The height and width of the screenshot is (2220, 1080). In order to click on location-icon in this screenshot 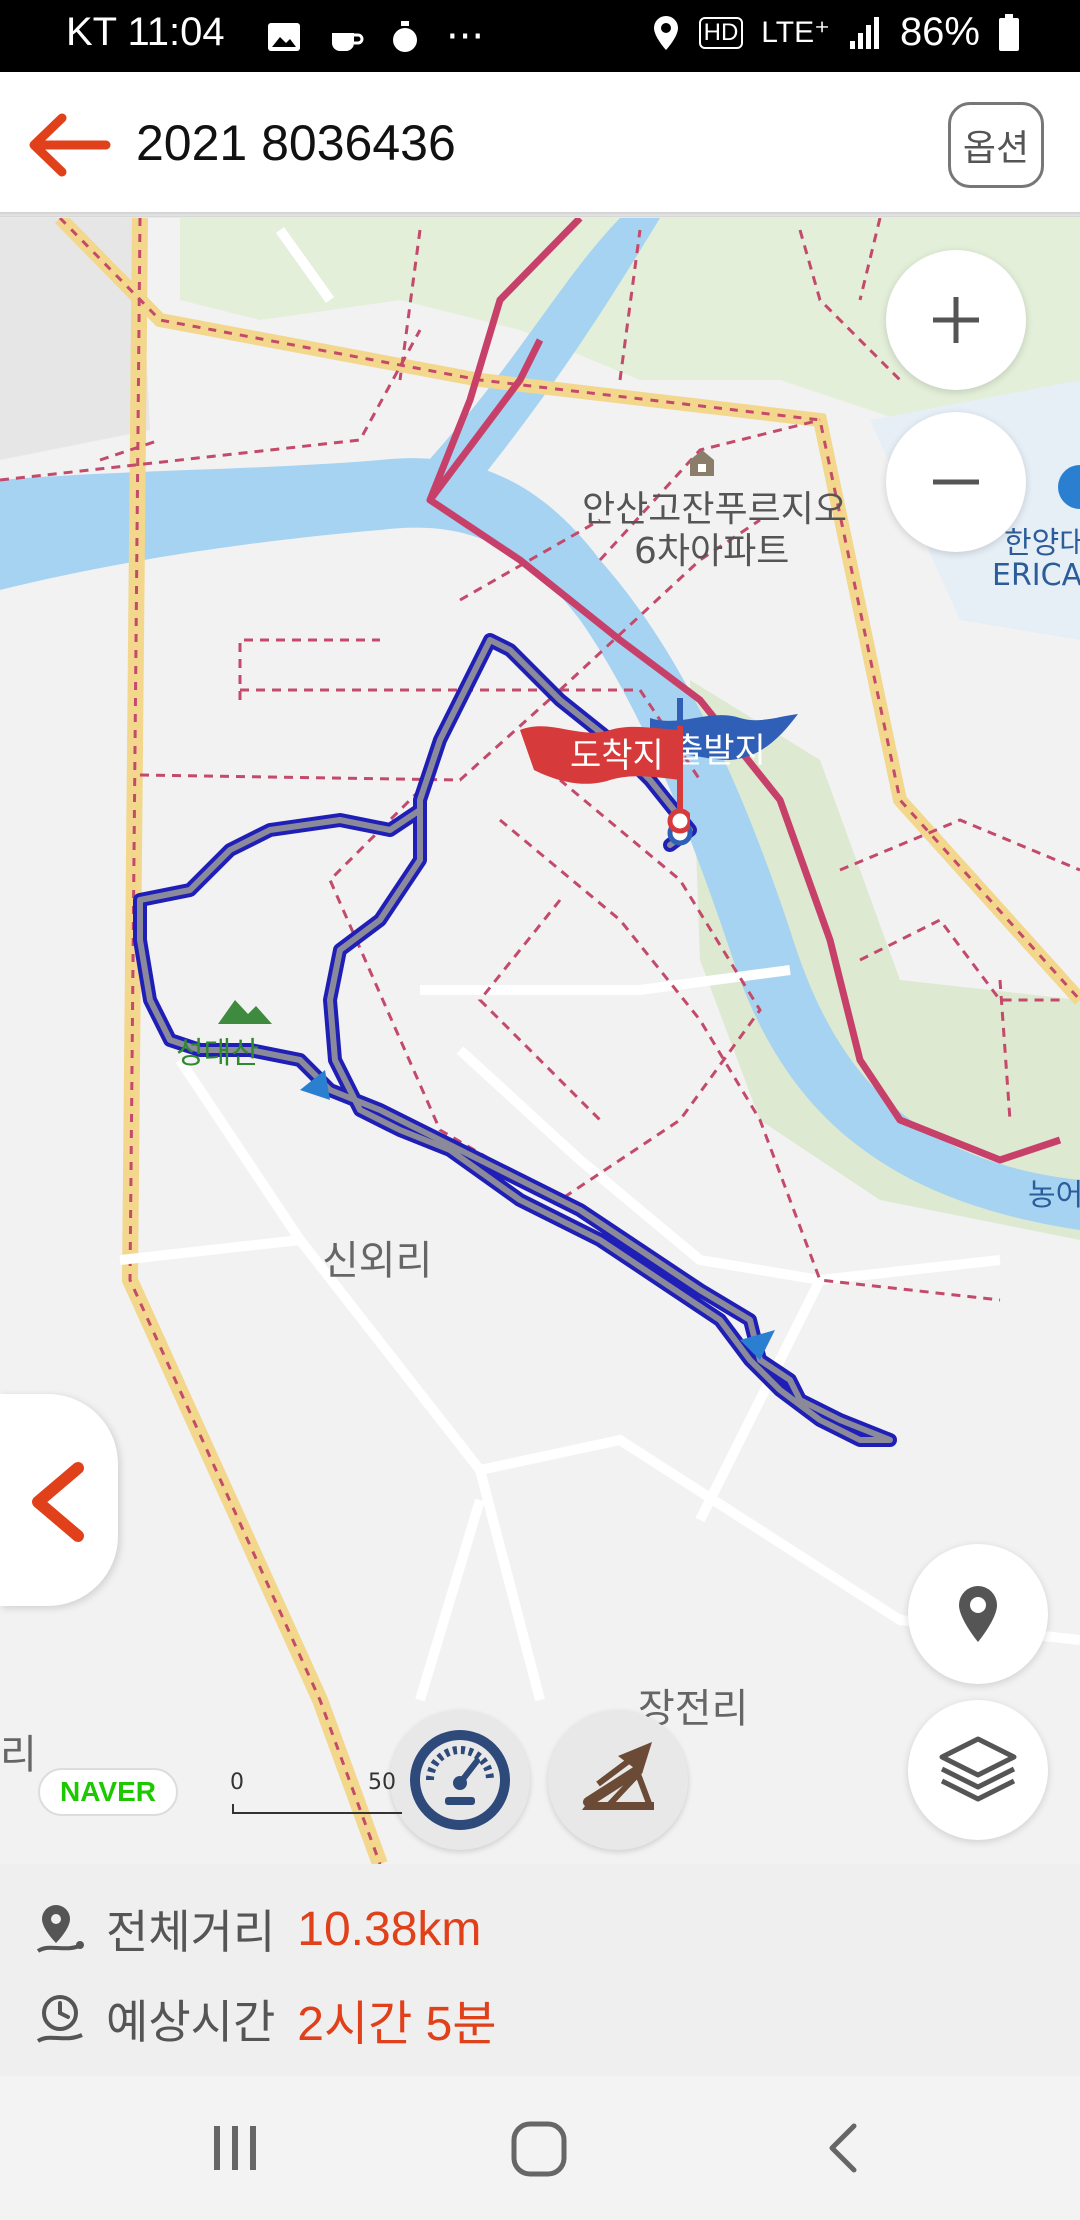, I will do `click(665, 32)`.